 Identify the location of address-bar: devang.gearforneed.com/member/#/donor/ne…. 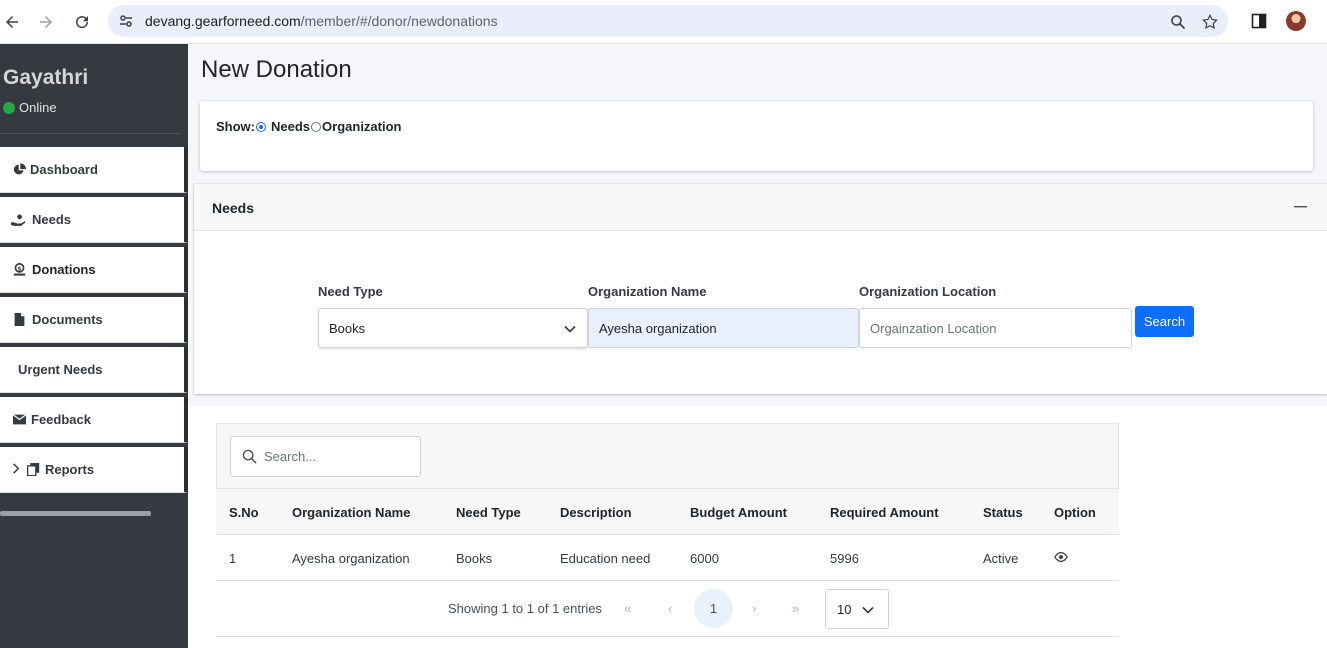
(668, 21).